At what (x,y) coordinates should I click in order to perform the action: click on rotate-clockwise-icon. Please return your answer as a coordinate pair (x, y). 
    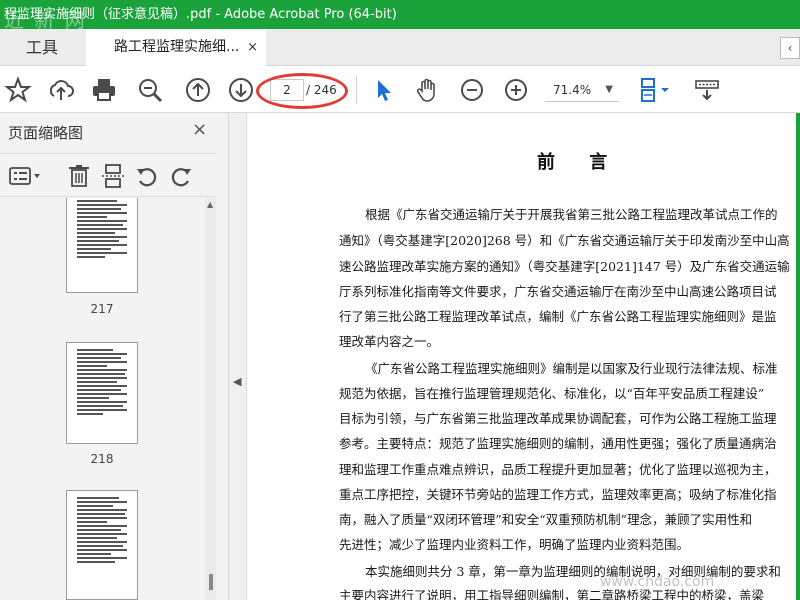
    Looking at the image, I should click on (181, 176).